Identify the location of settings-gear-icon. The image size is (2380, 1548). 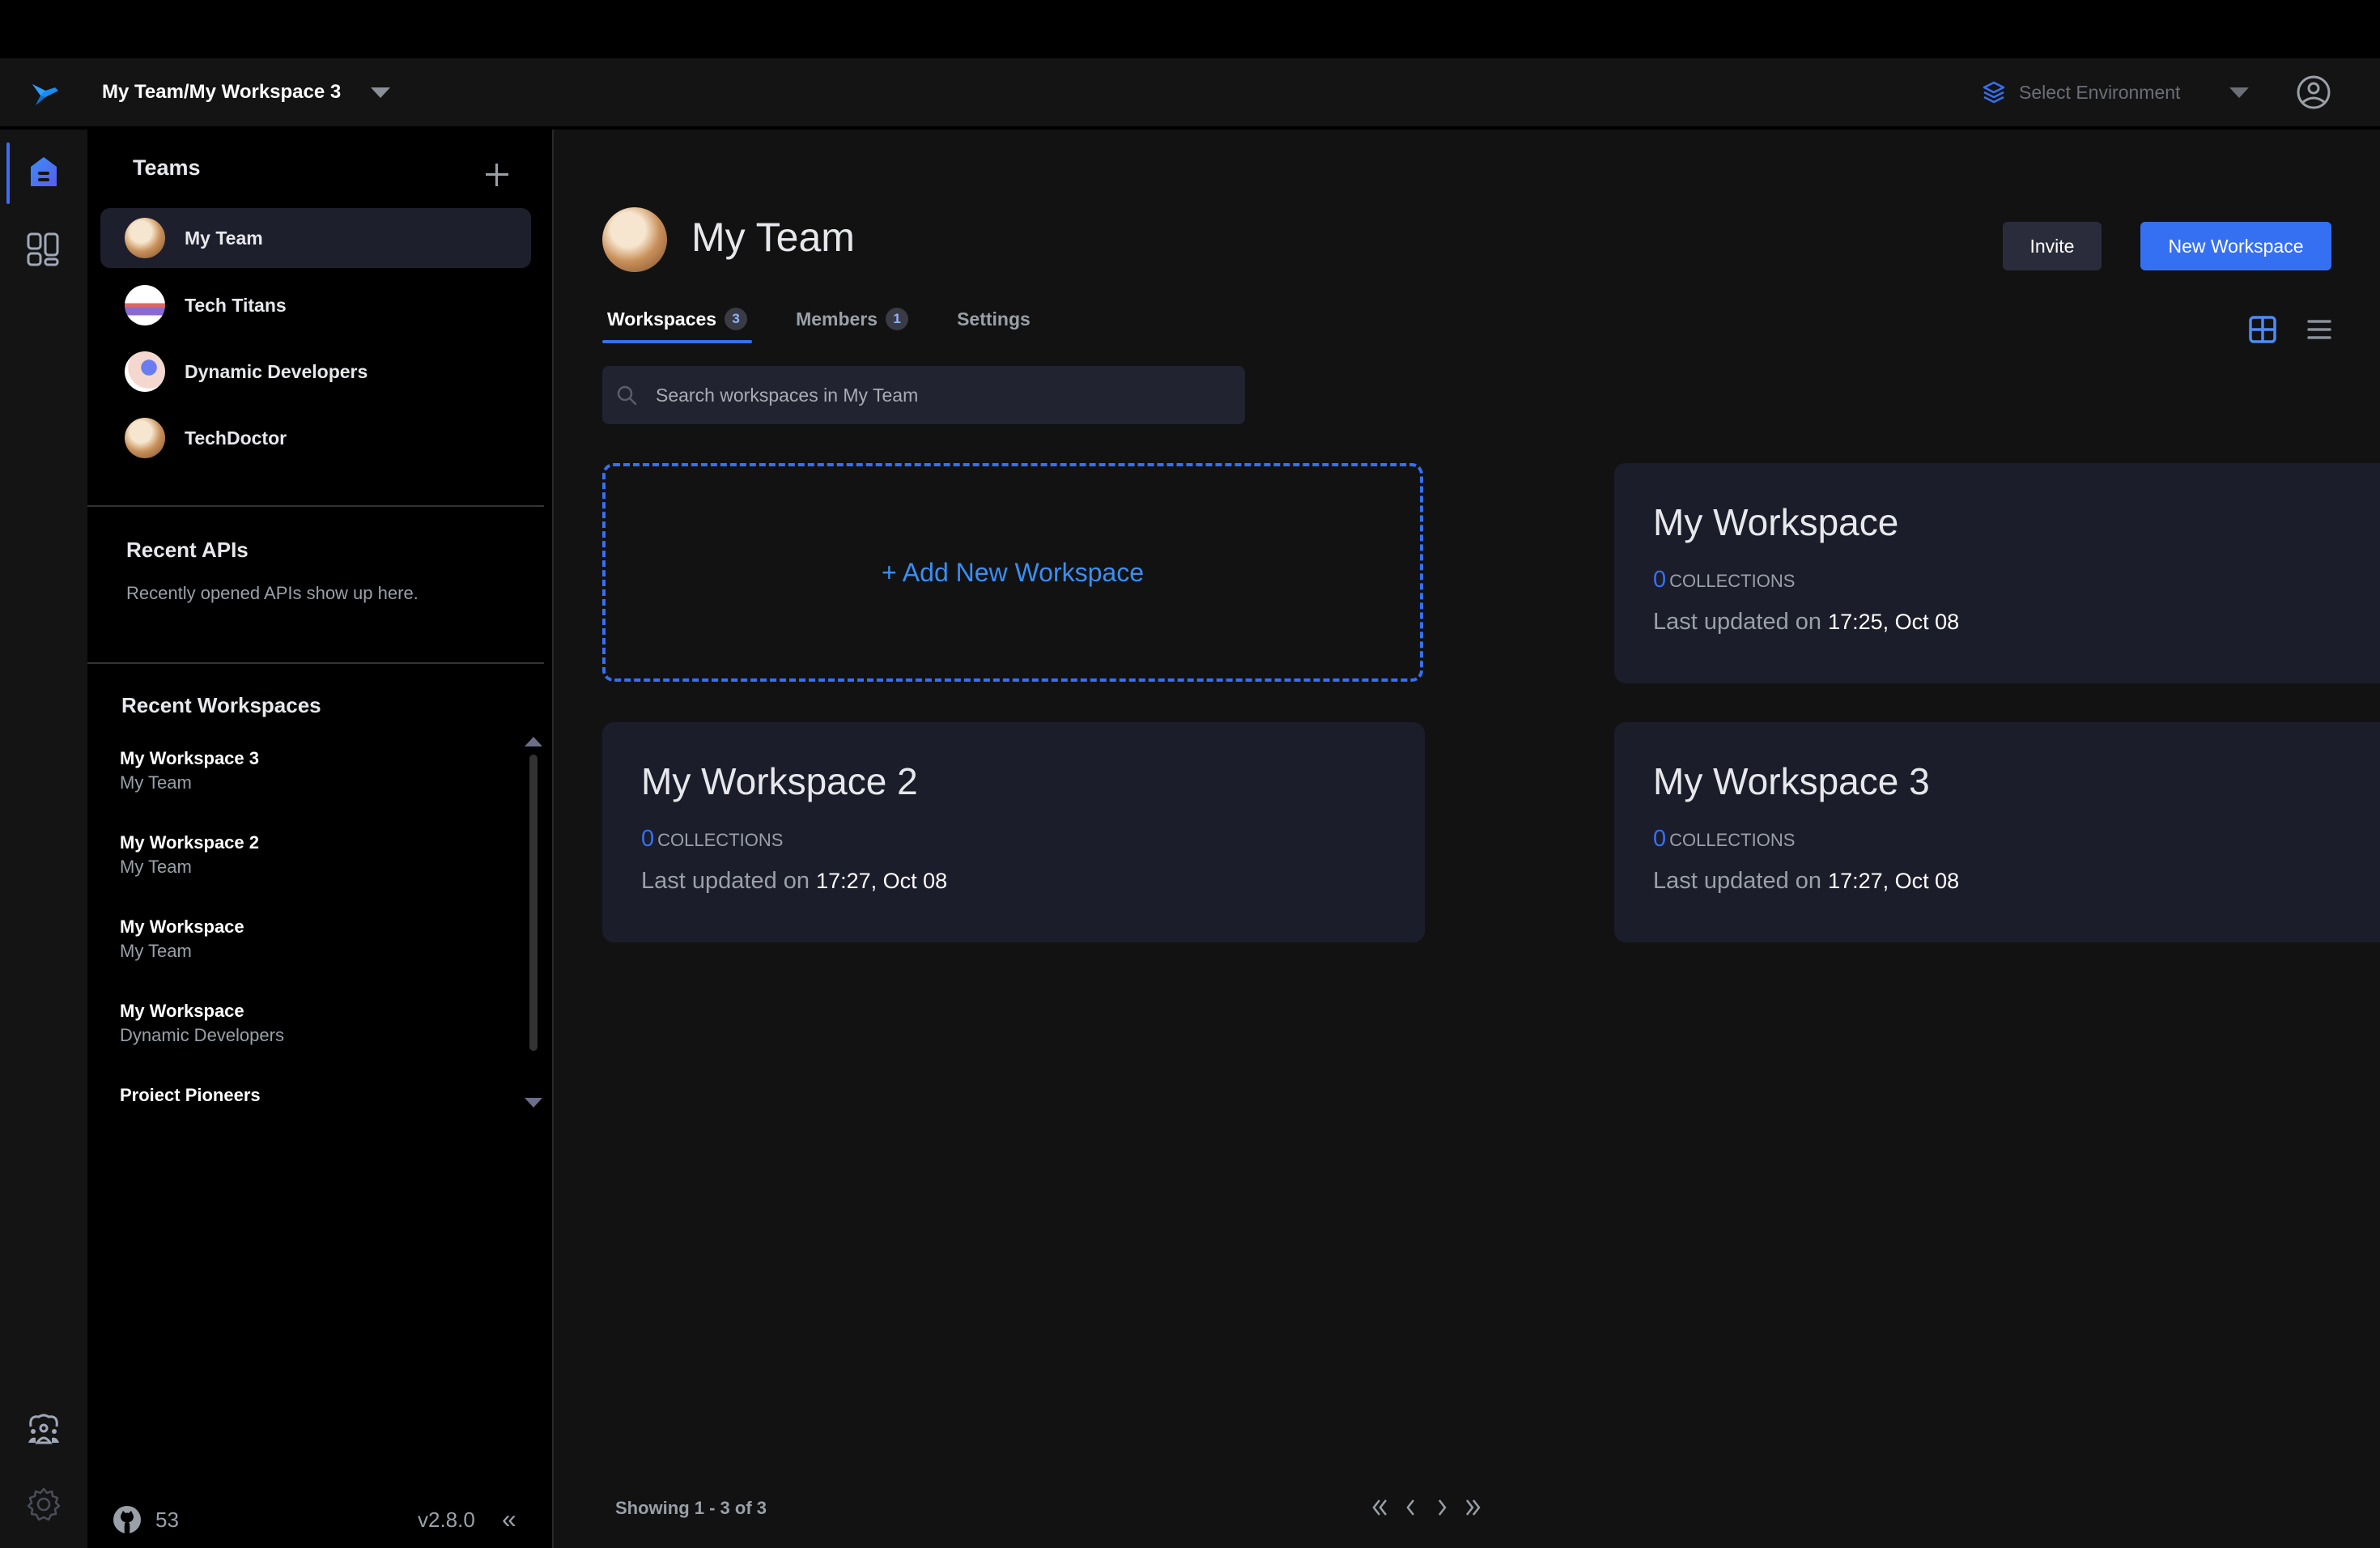
(44, 1504).